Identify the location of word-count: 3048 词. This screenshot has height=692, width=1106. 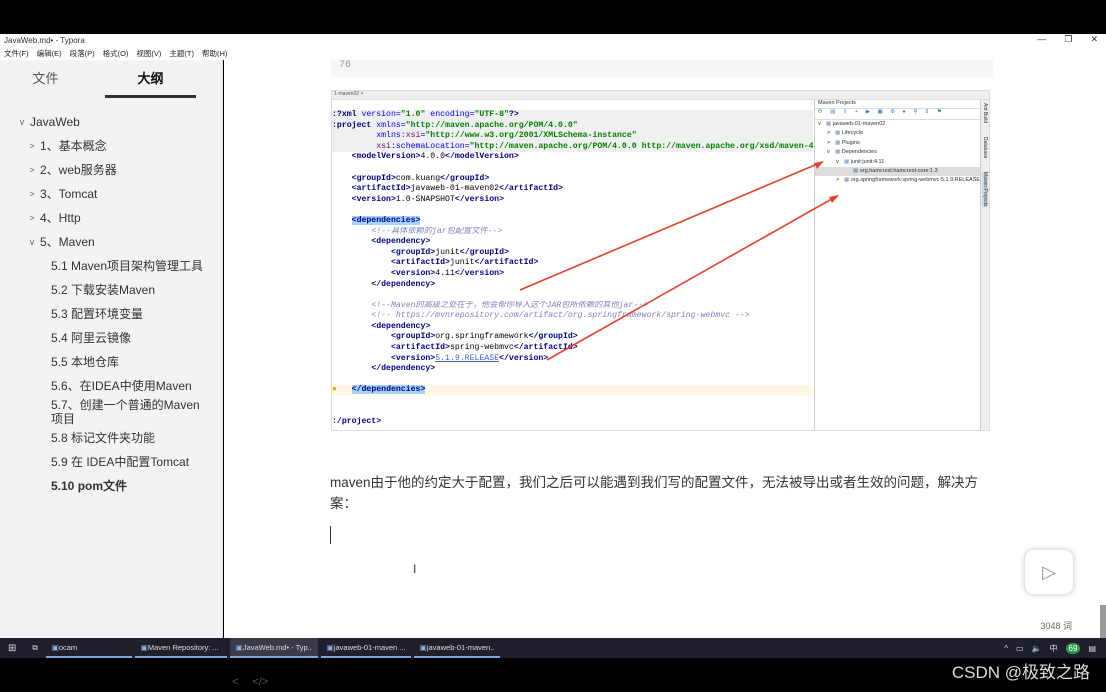
(1056, 625).